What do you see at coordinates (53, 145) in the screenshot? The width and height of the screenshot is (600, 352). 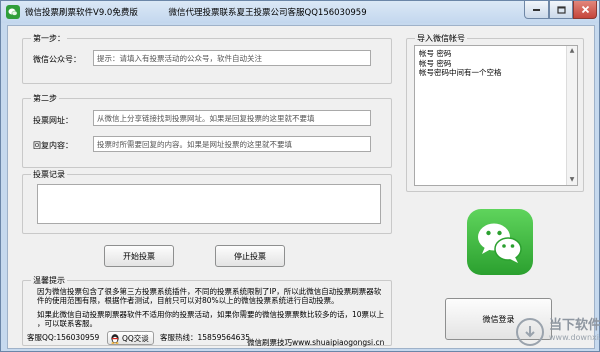 I see `reply-content-label: 回复内容：` at bounding box center [53, 145].